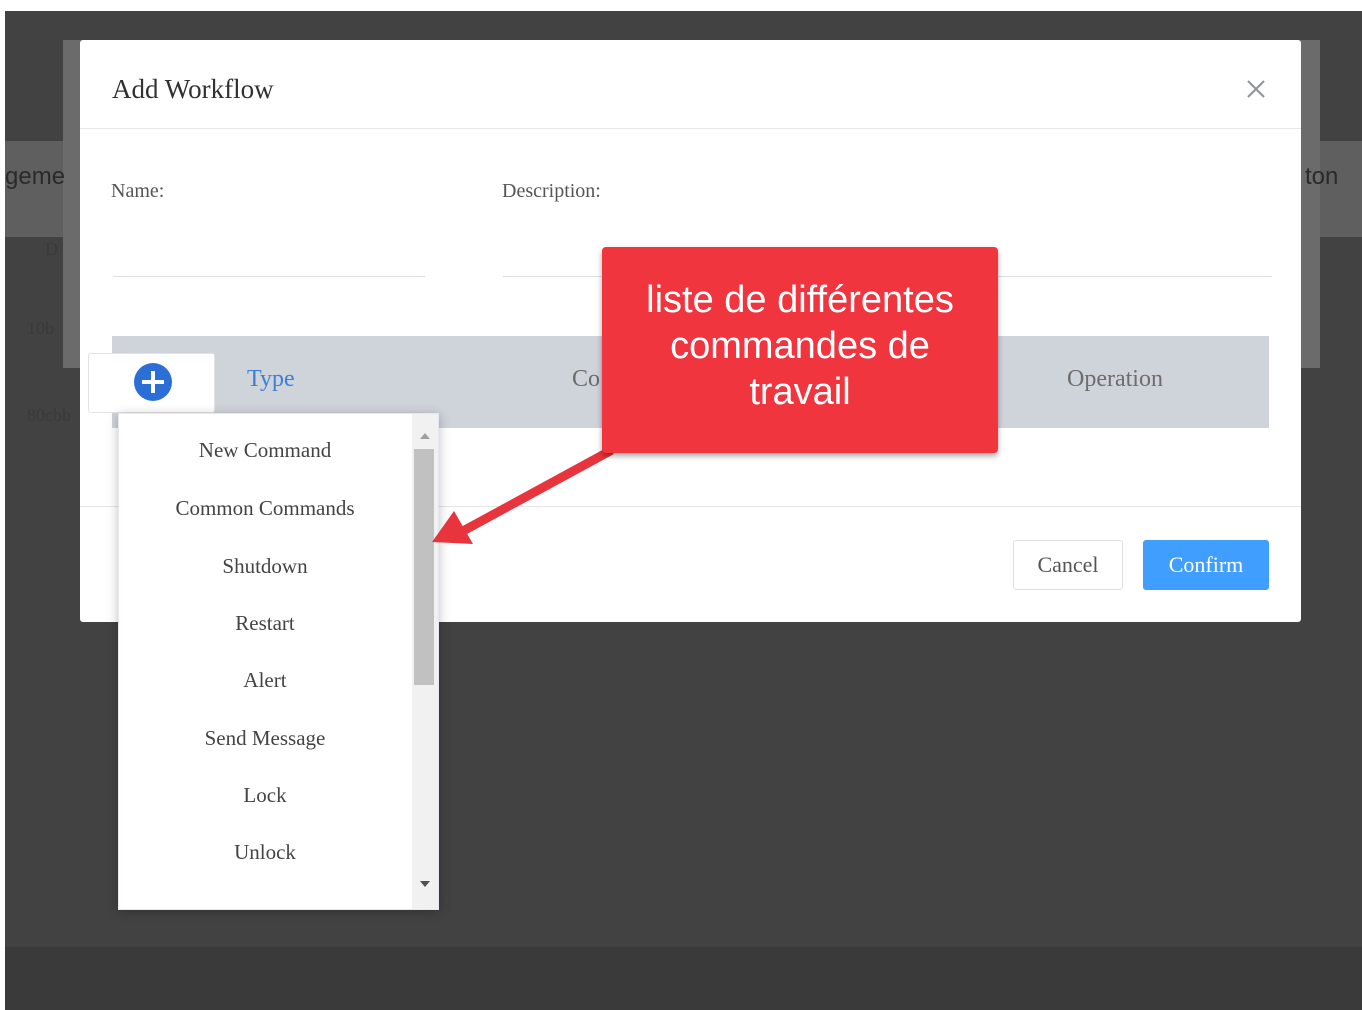  What do you see at coordinates (425, 884) in the screenshot?
I see `scroll-down-icon` at bounding box center [425, 884].